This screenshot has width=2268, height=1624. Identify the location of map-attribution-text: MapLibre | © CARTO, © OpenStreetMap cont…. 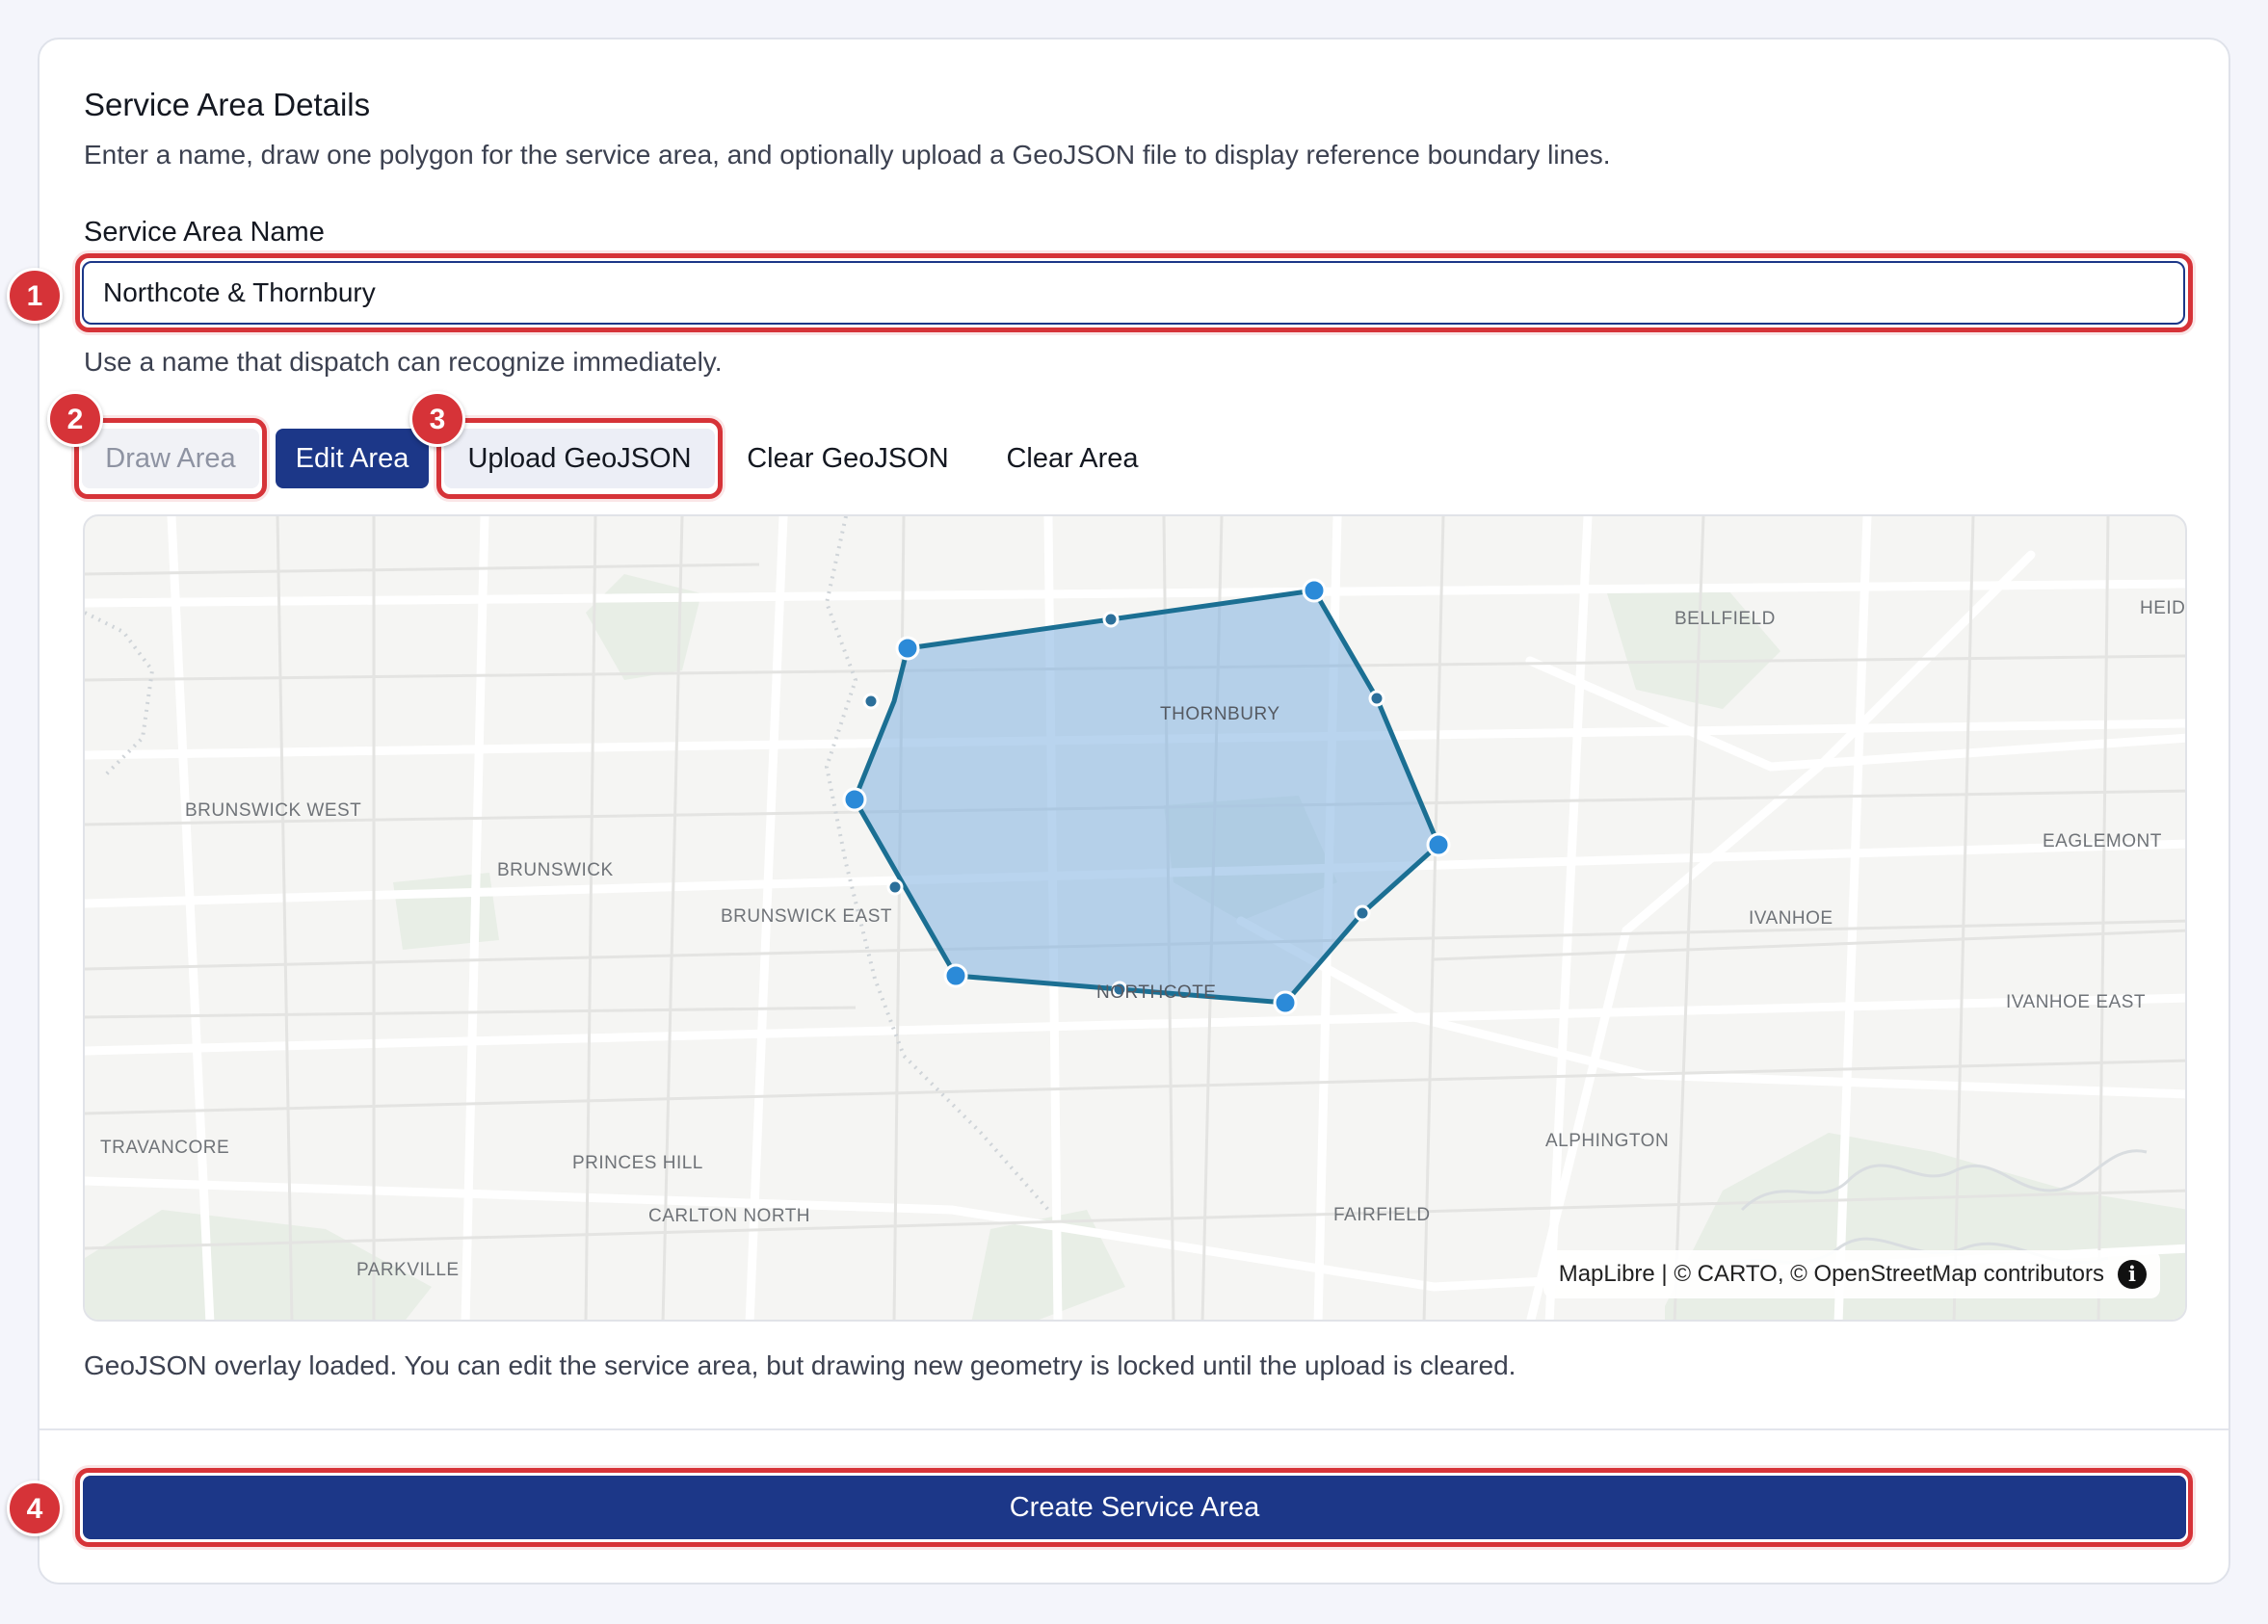
(1831, 1274).